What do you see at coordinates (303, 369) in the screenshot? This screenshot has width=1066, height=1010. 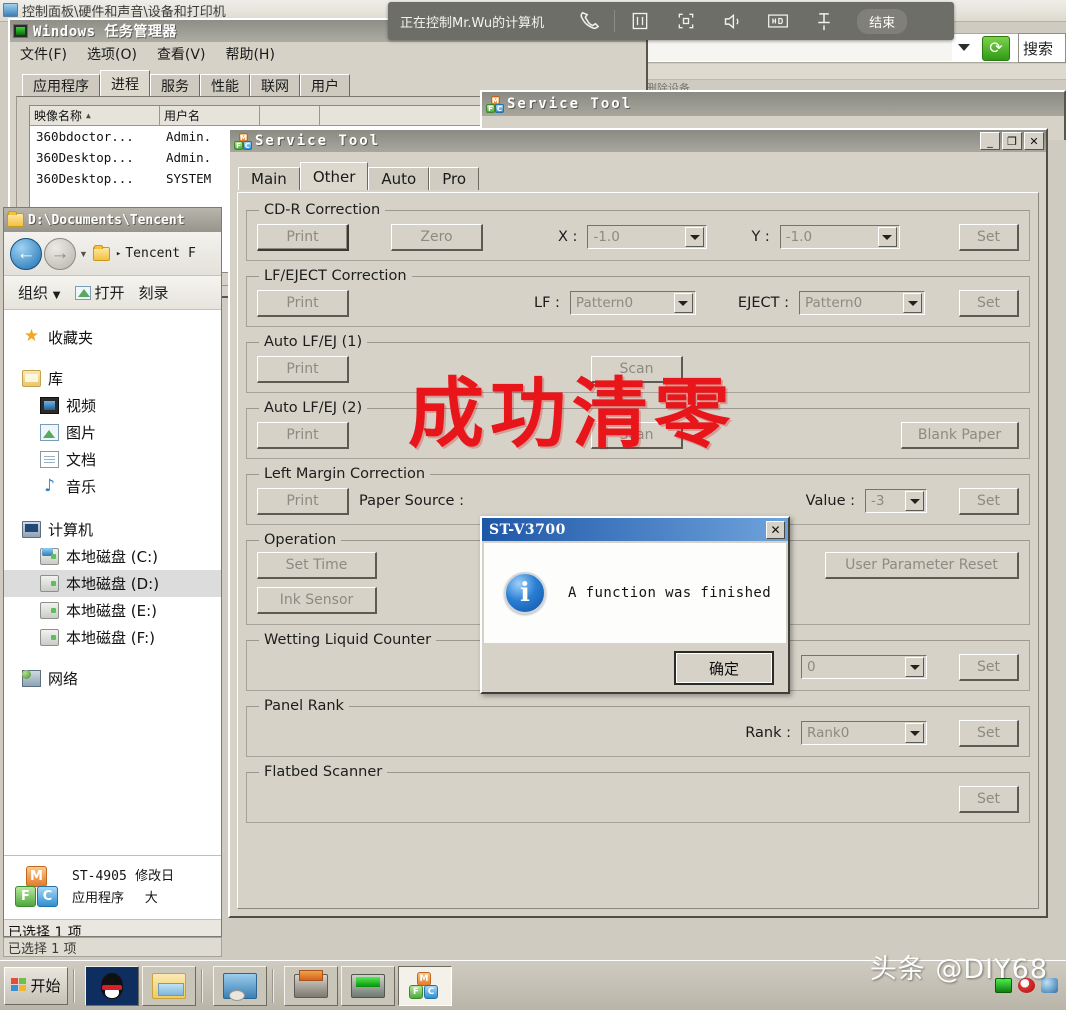 I see `autolfej1-print-button: Print` at bounding box center [303, 369].